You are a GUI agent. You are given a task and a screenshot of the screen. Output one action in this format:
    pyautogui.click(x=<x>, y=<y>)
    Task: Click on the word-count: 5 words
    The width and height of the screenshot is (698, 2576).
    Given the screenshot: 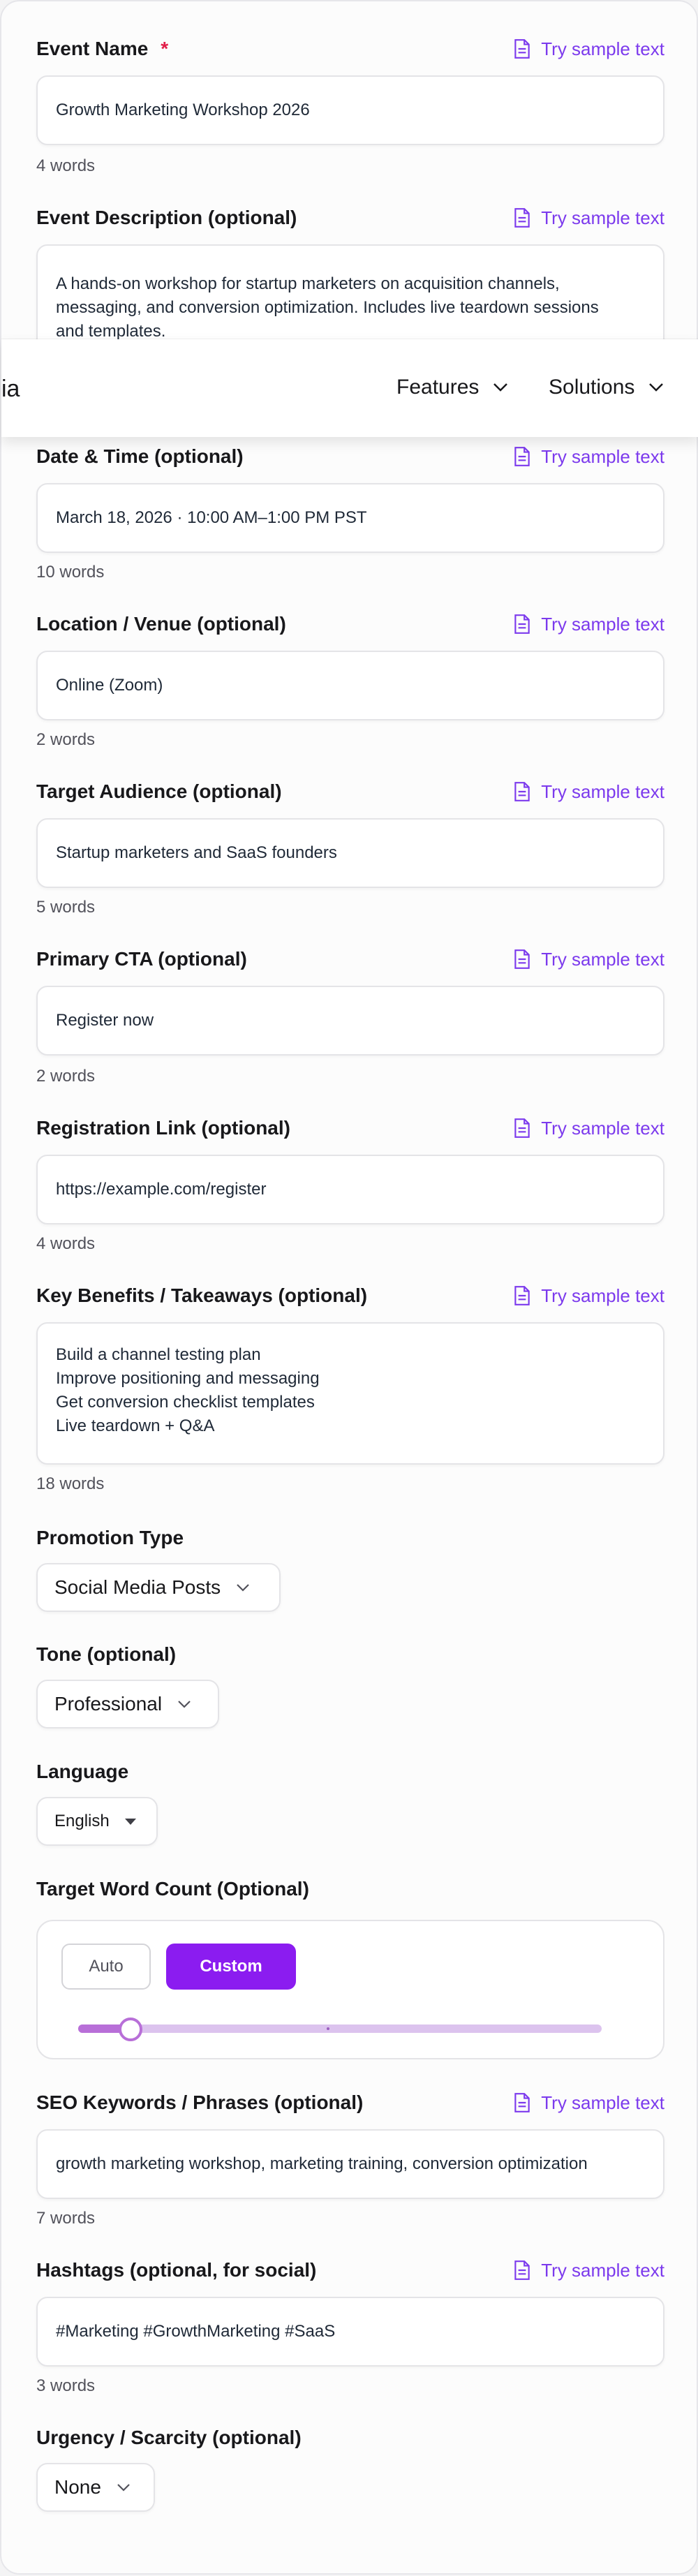 What is the action you would take?
    pyautogui.click(x=66, y=907)
    